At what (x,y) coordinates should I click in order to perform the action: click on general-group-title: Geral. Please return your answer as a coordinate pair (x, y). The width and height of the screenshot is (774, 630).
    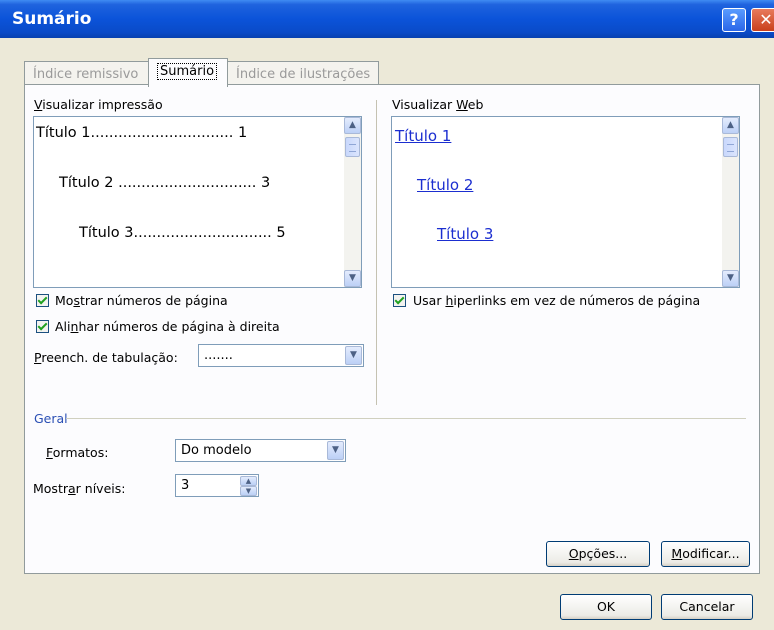
    Looking at the image, I should click on (51, 418).